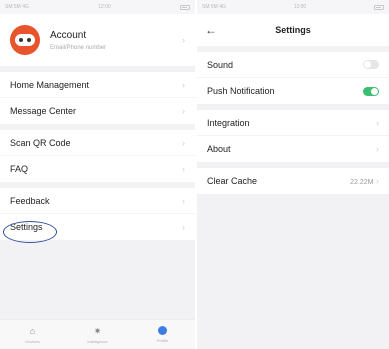 This screenshot has height=349, width=389. I want to click on tab-bar: ⌂ Devices ✷ Intelligence Profile, so click(97, 334).